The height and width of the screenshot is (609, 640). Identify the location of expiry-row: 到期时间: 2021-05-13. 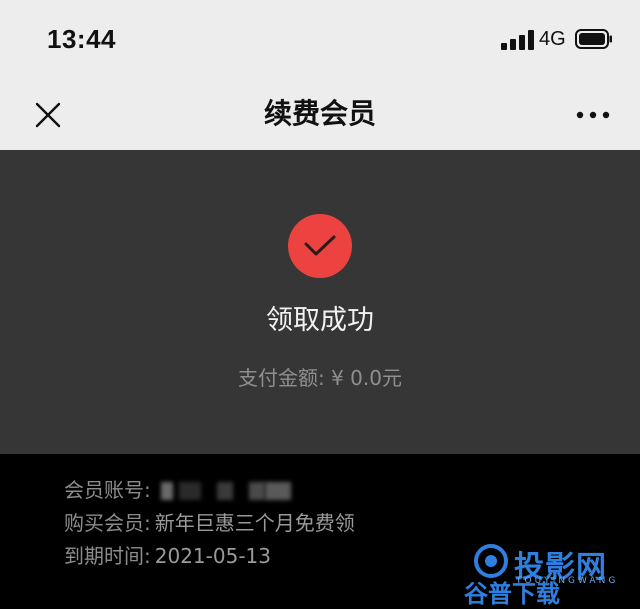
(209, 556).